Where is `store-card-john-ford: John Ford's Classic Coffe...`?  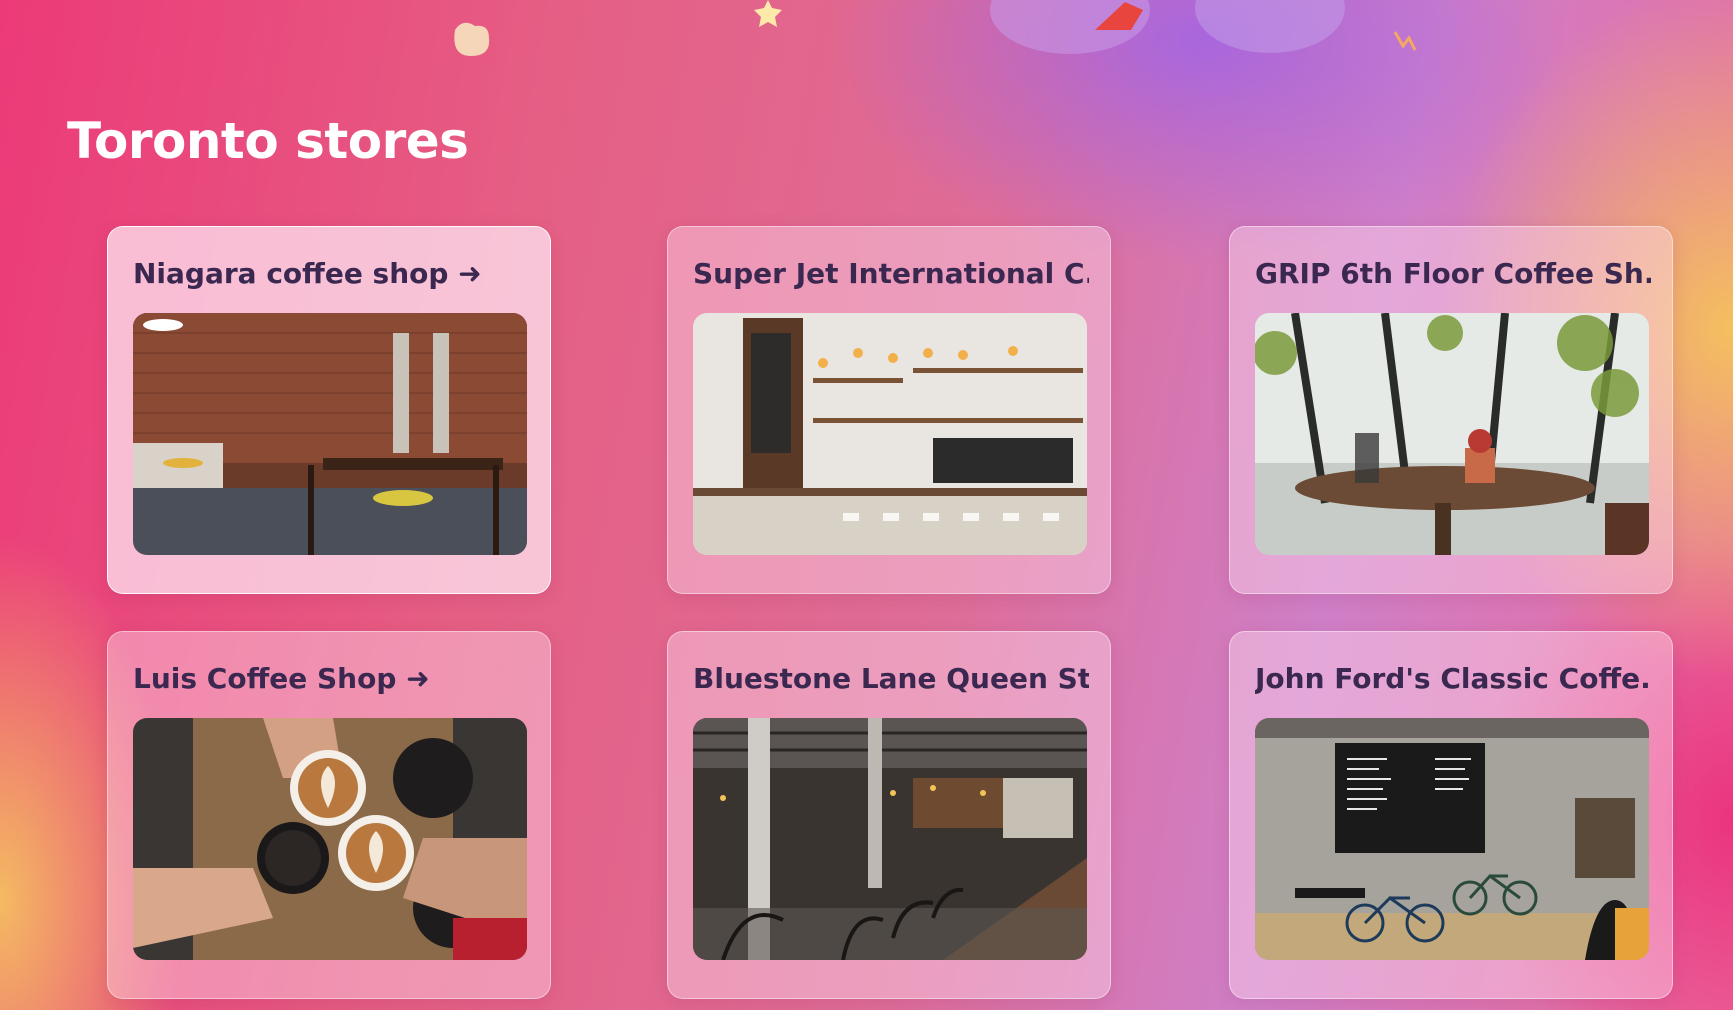
store-card-john-ford: John Ford's Classic Coffe... is located at coordinates (1451, 815).